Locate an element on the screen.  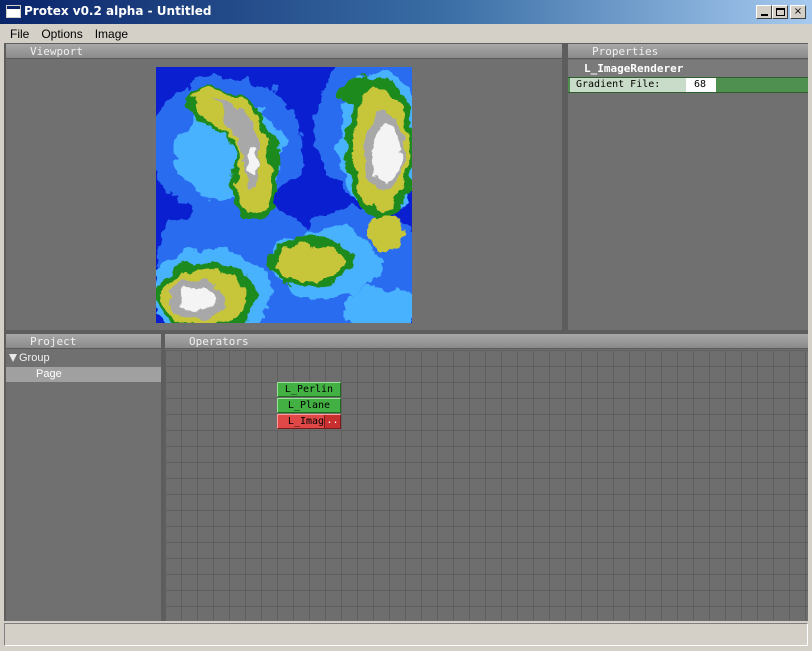
operators-header: Operators is located at coordinates (486, 341).